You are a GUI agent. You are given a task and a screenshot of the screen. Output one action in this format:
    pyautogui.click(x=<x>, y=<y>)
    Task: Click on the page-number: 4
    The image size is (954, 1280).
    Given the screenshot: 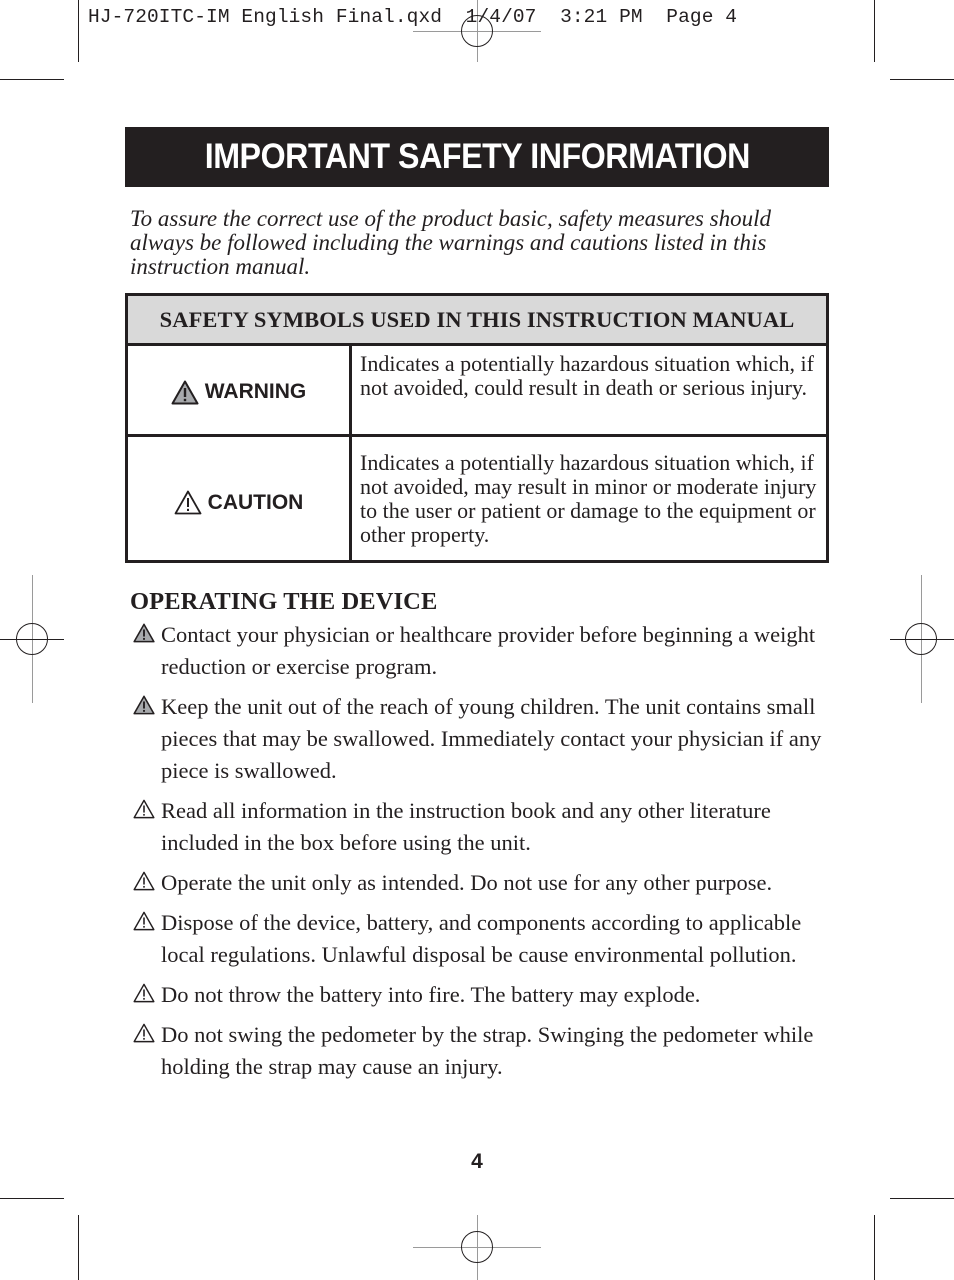 What is the action you would take?
    pyautogui.click(x=477, y=1161)
    